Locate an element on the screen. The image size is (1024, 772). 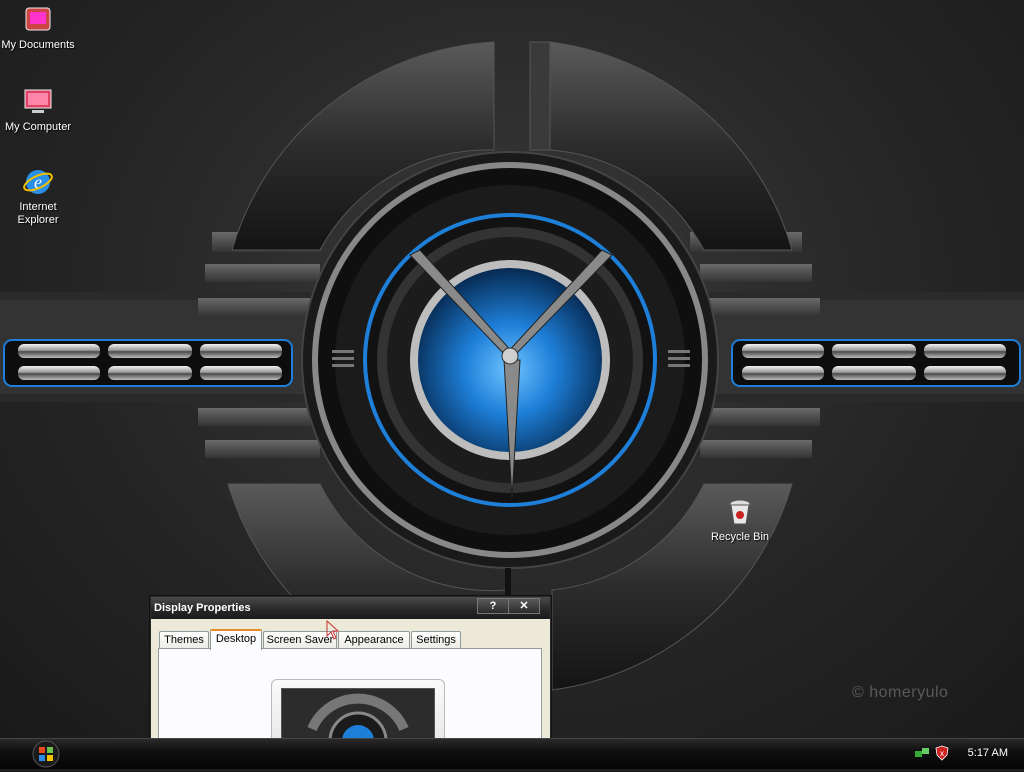
recycle-bin-icon is located at coordinates (740, 512).